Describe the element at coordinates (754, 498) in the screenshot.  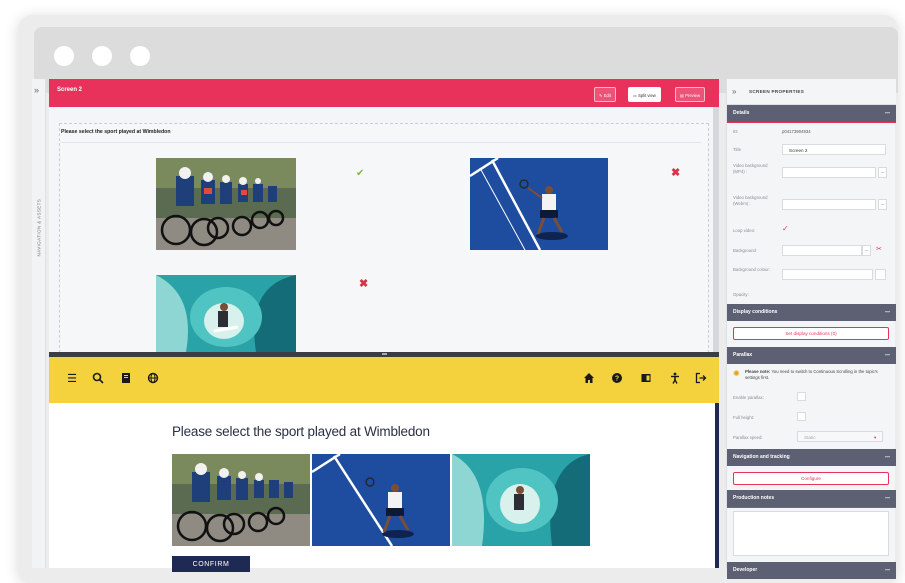
I see `production-notes-title: Production notes` at that location.